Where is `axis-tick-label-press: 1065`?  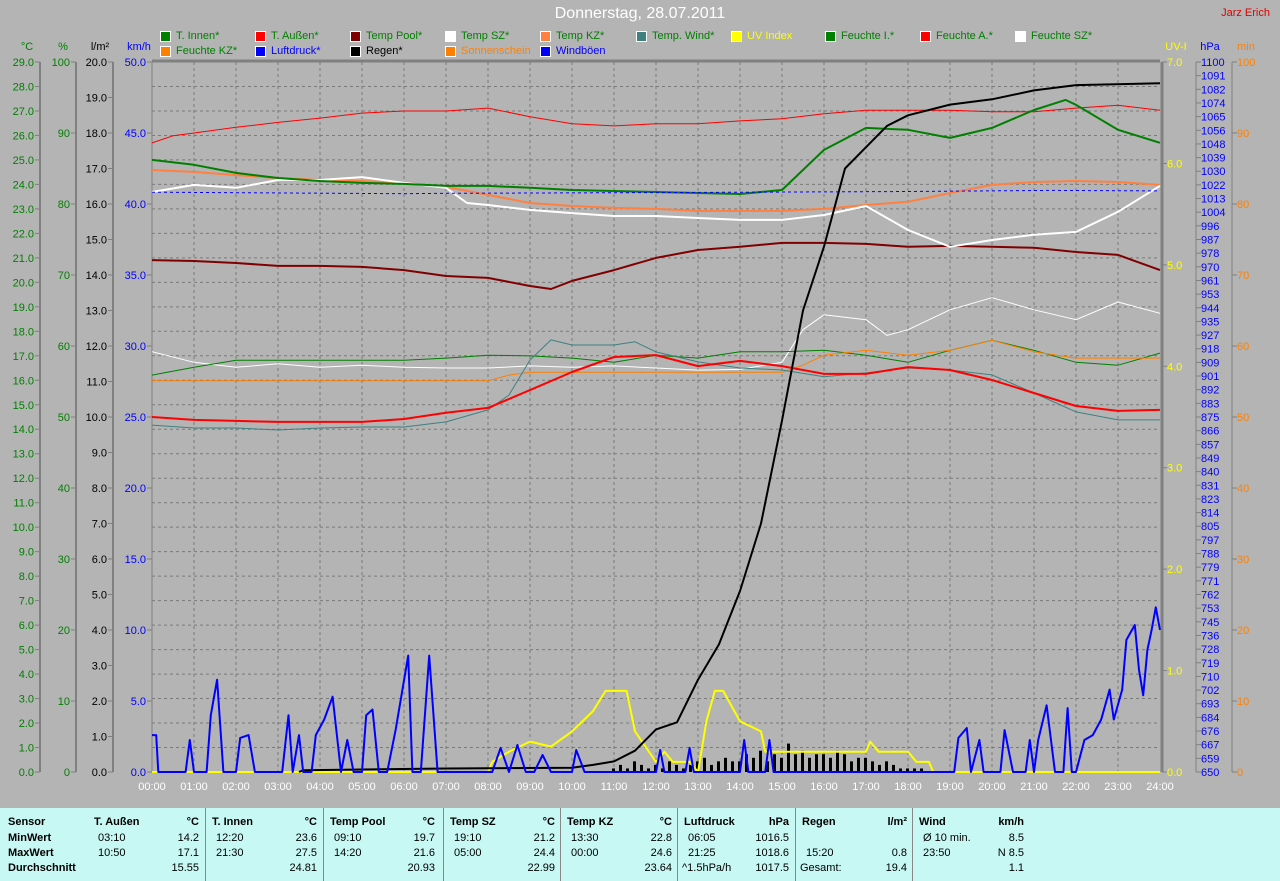
axis-tick-label-press: 1065 is located at coordinates (1213, 118).